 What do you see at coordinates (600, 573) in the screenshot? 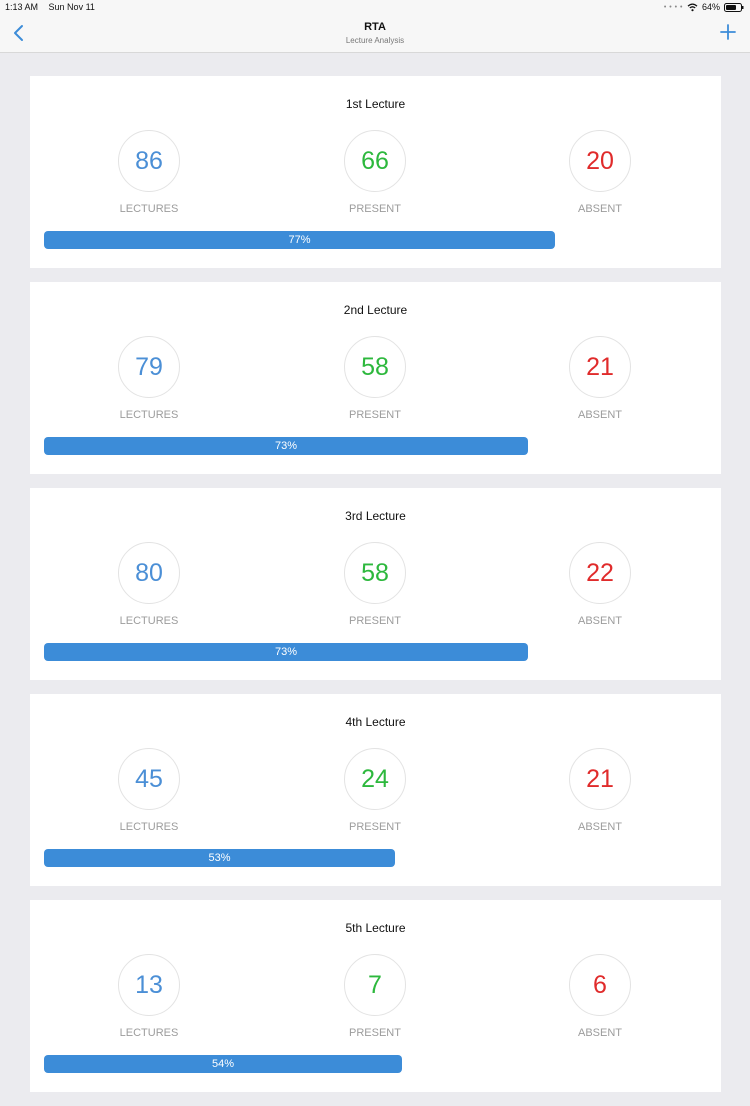
I see `absent-count: 22` at bounding box center [600, 573].